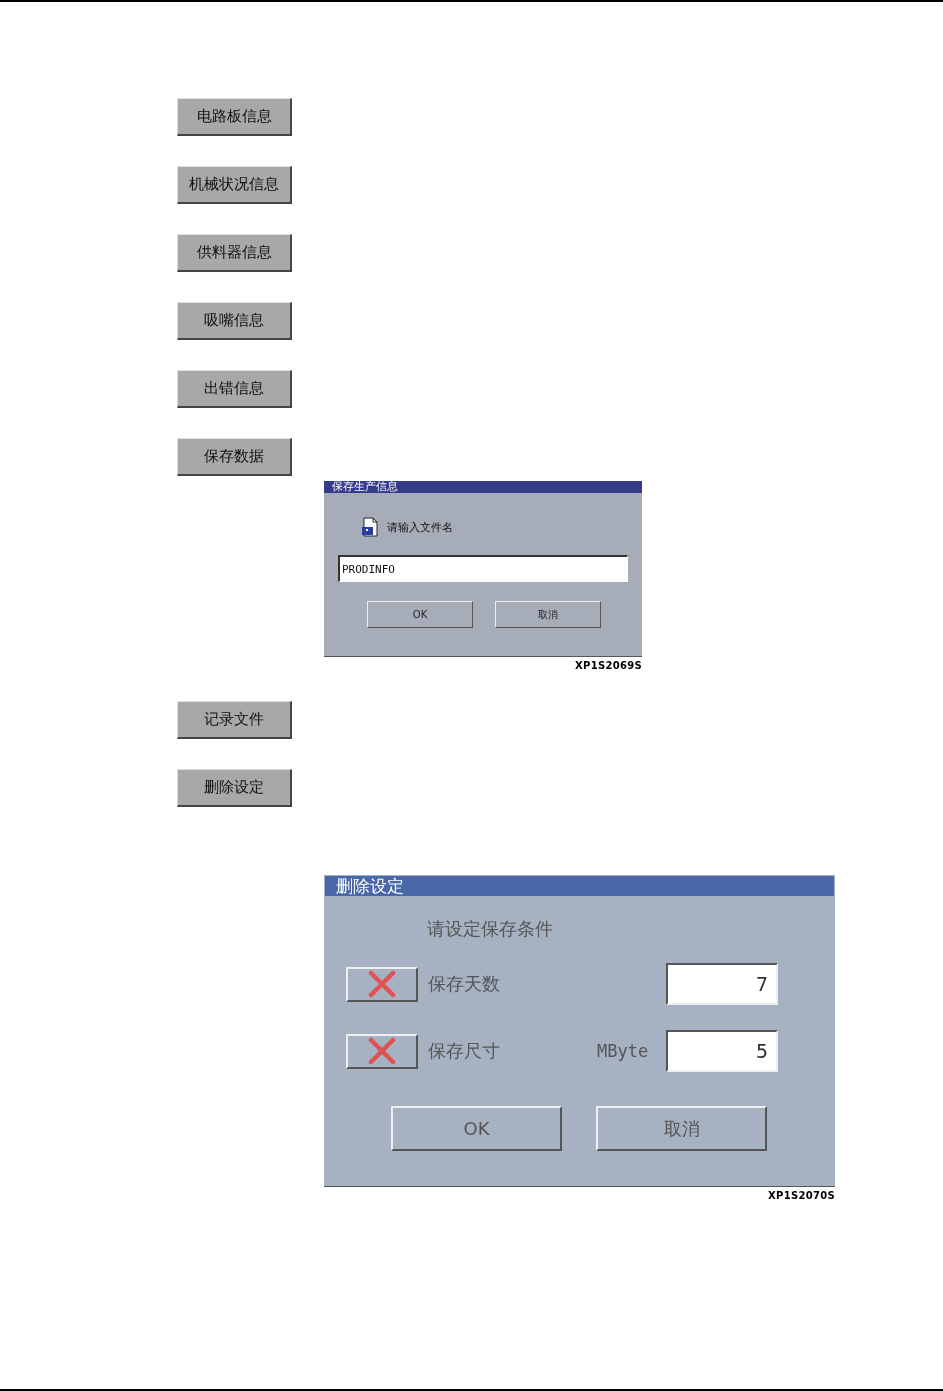  I want to click on menu-button: 保存数据, so click(234, 457).